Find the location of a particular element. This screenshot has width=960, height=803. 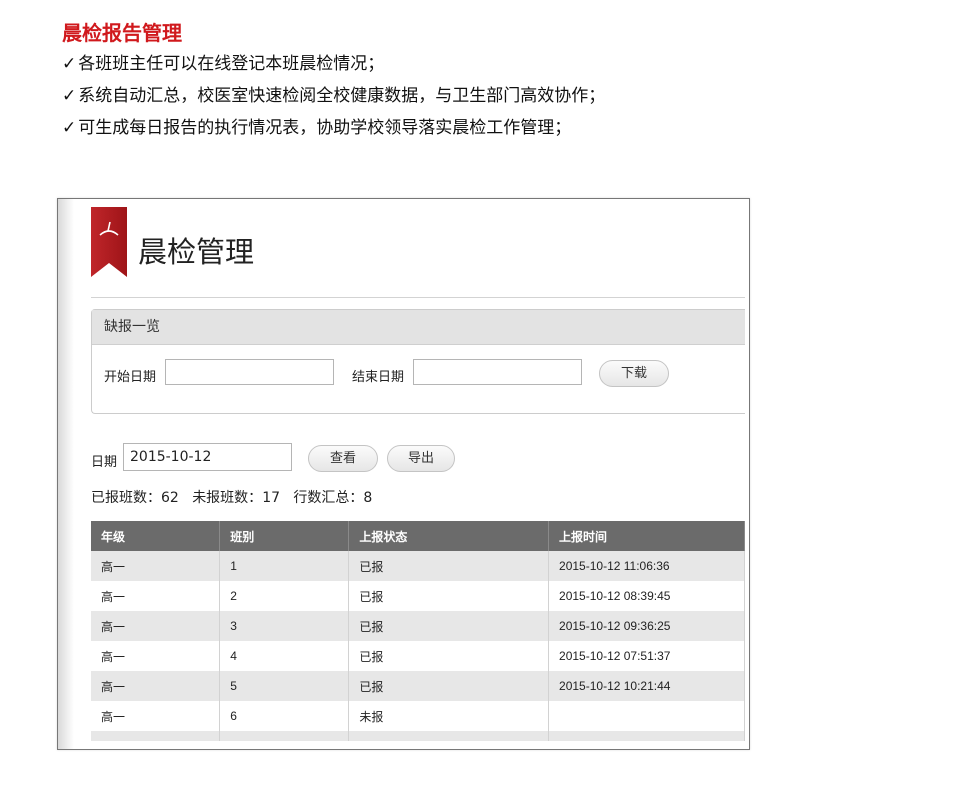

rows-label: 行数汇总： is located at coordinates (328, 498).